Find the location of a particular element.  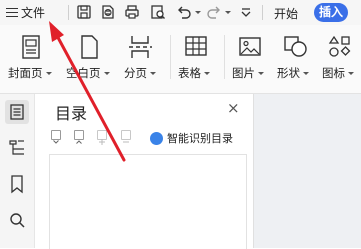

search-icon is located at coordinates (17, 220).